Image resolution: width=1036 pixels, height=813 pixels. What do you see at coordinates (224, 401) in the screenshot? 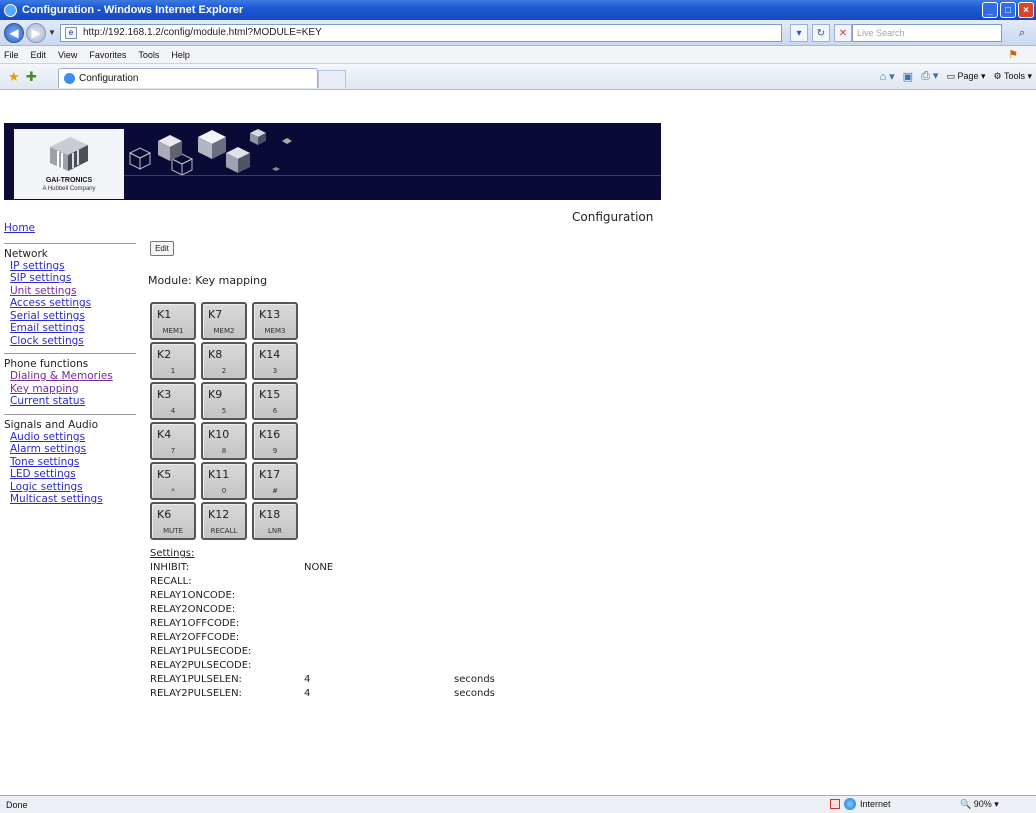
I see `key-button-k9: K9 5` at bounding box center [224, 401].